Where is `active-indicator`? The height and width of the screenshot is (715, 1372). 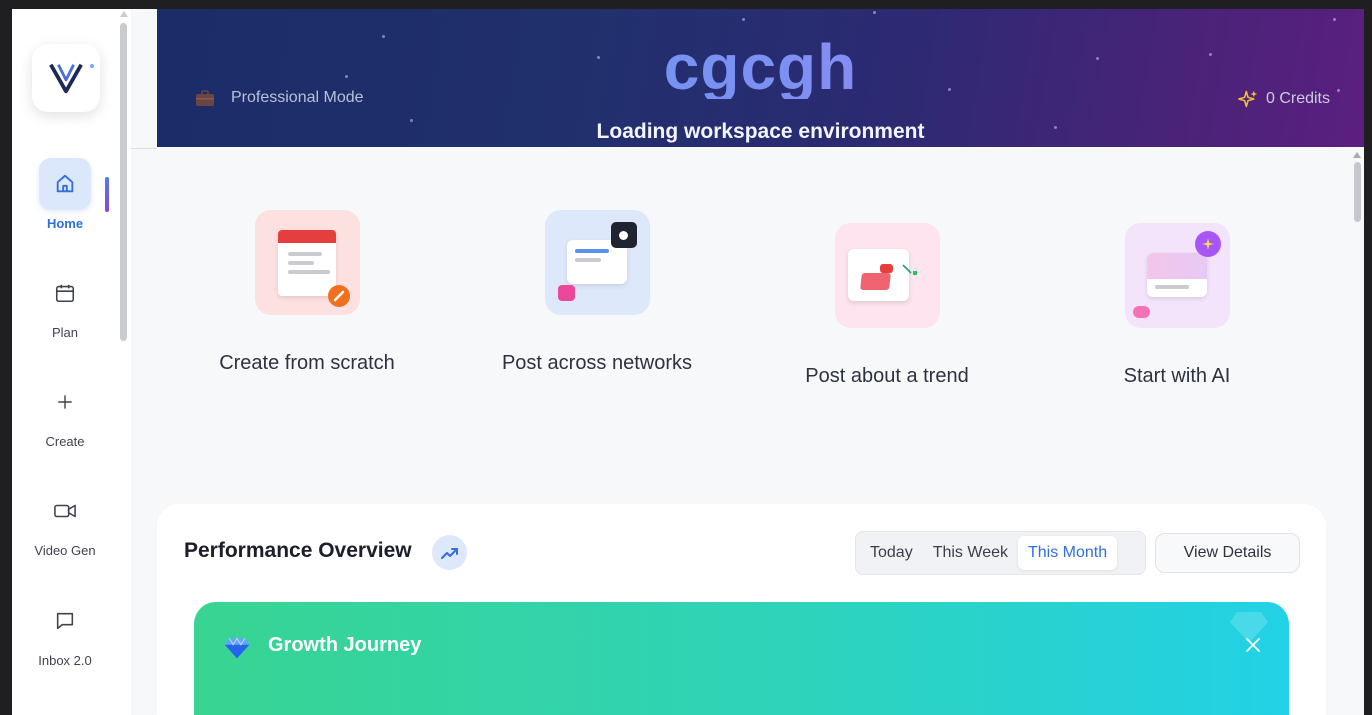 active-indicator is located at coordinates (107, 194).